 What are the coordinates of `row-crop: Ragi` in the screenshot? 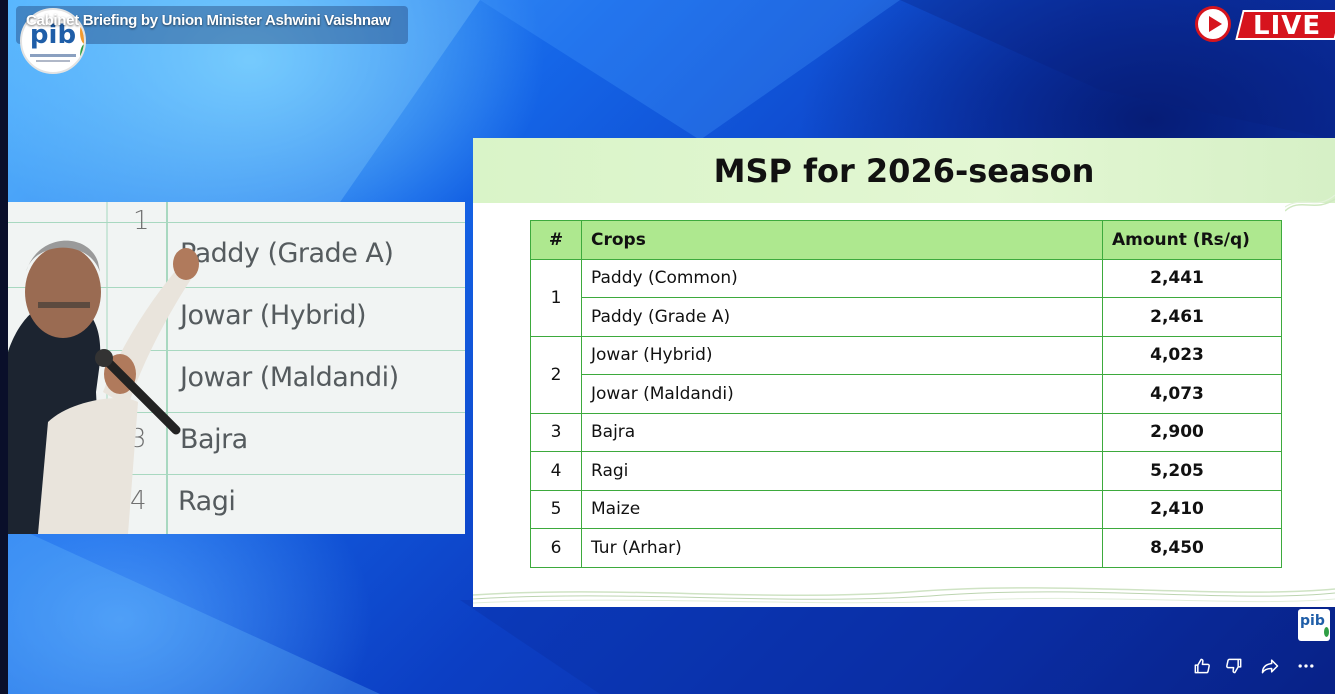 It's located at (842, 471).